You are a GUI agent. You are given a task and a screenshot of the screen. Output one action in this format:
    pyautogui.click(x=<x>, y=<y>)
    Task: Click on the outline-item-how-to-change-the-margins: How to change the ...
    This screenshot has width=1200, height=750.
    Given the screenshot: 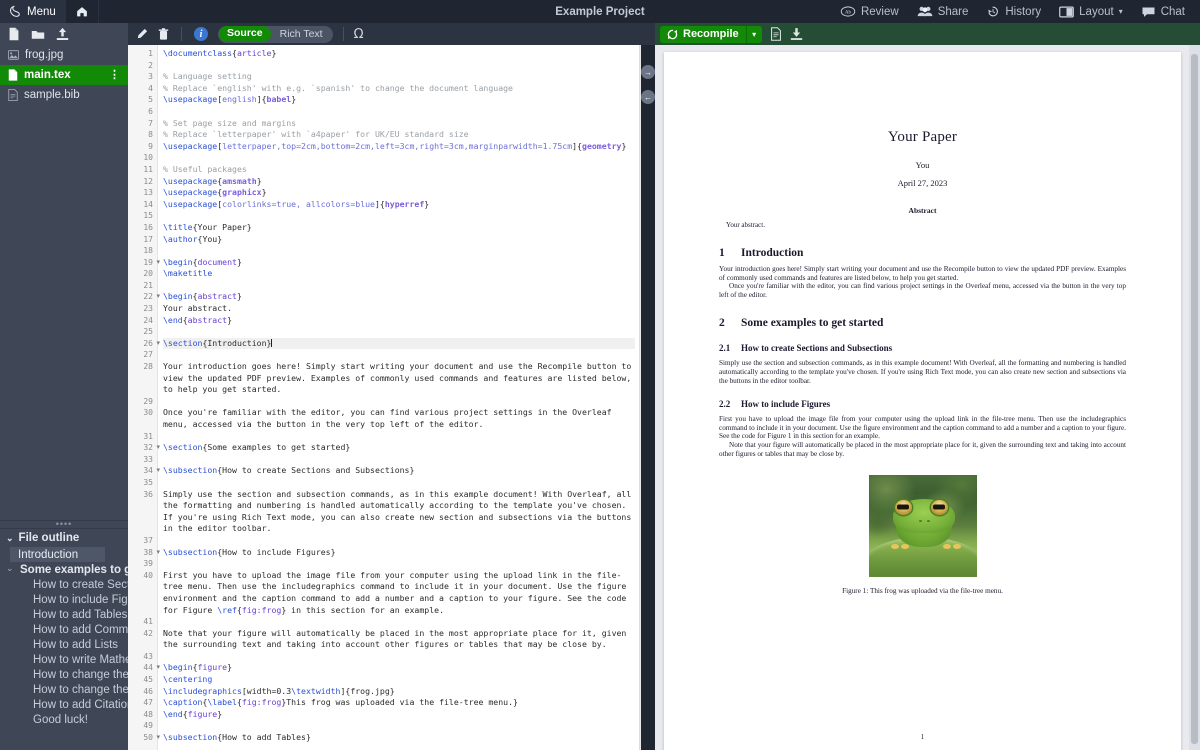 What is the action you would take?
    pyautogui.click(x=64, y=674)
    